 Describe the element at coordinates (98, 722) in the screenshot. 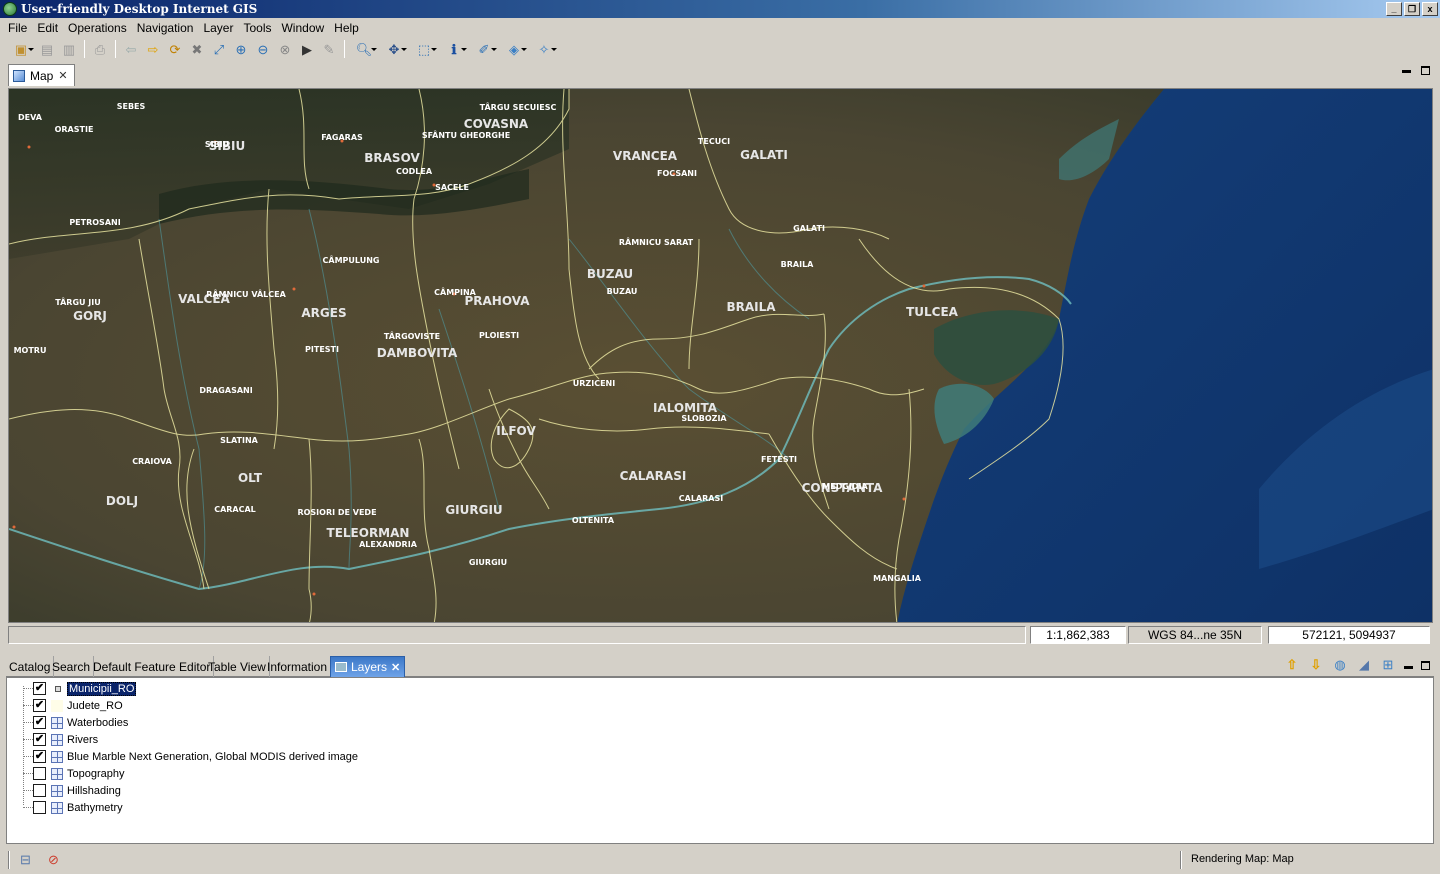

I see `layer-name: Waterbodies` at that location.